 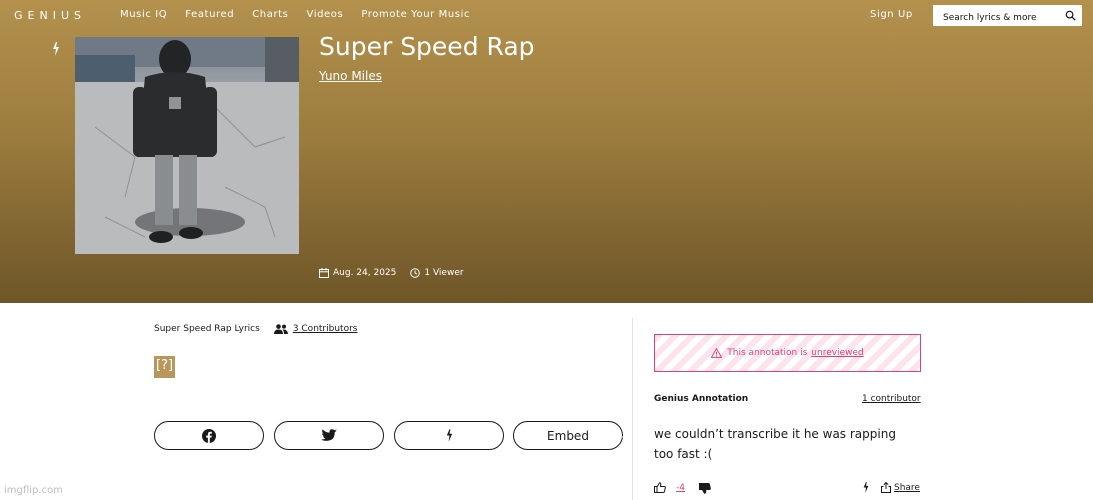 I want to click on nav-promote-your-music: Promote Your Music, so click(x=415, y=14).